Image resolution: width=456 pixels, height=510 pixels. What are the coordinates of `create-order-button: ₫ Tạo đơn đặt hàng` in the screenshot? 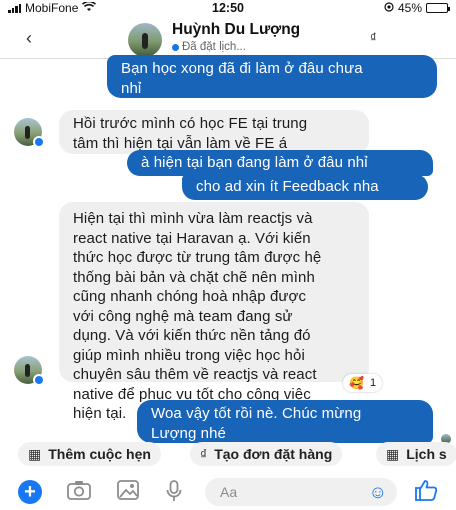 It's located at (266, 454).